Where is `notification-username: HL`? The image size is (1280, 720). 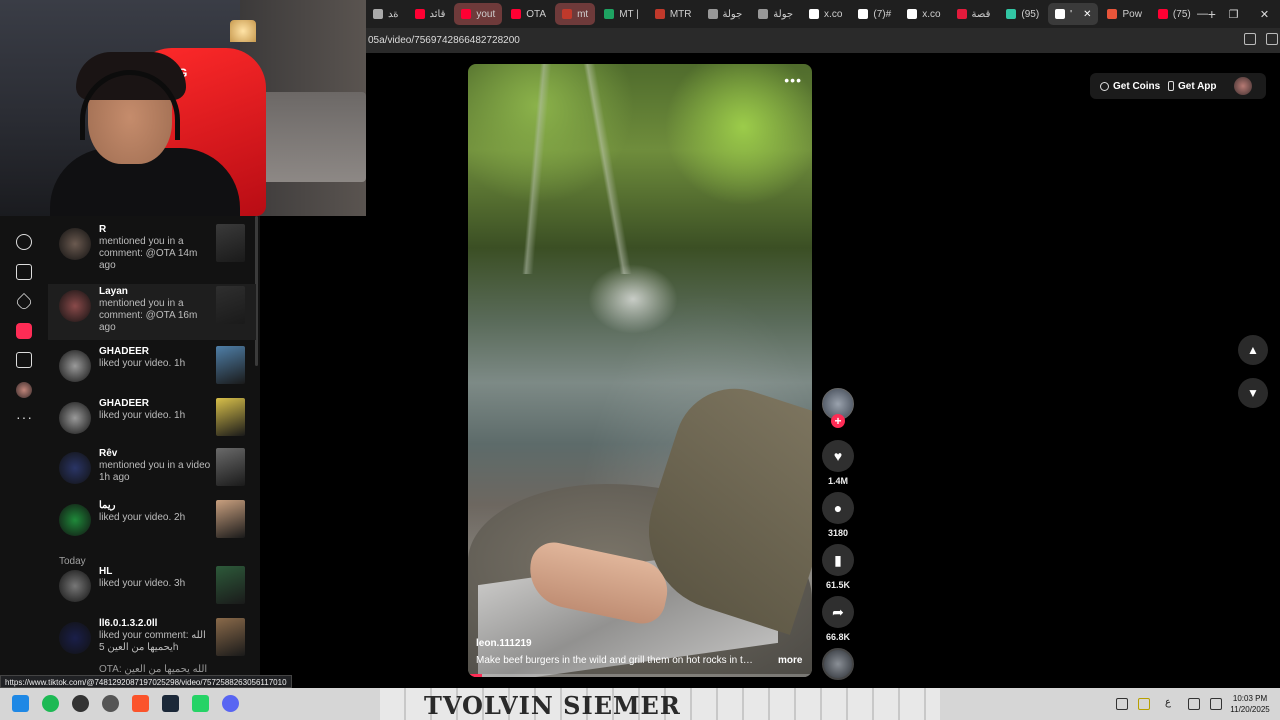
notification-username: HL is located at coordinates (155, 572).